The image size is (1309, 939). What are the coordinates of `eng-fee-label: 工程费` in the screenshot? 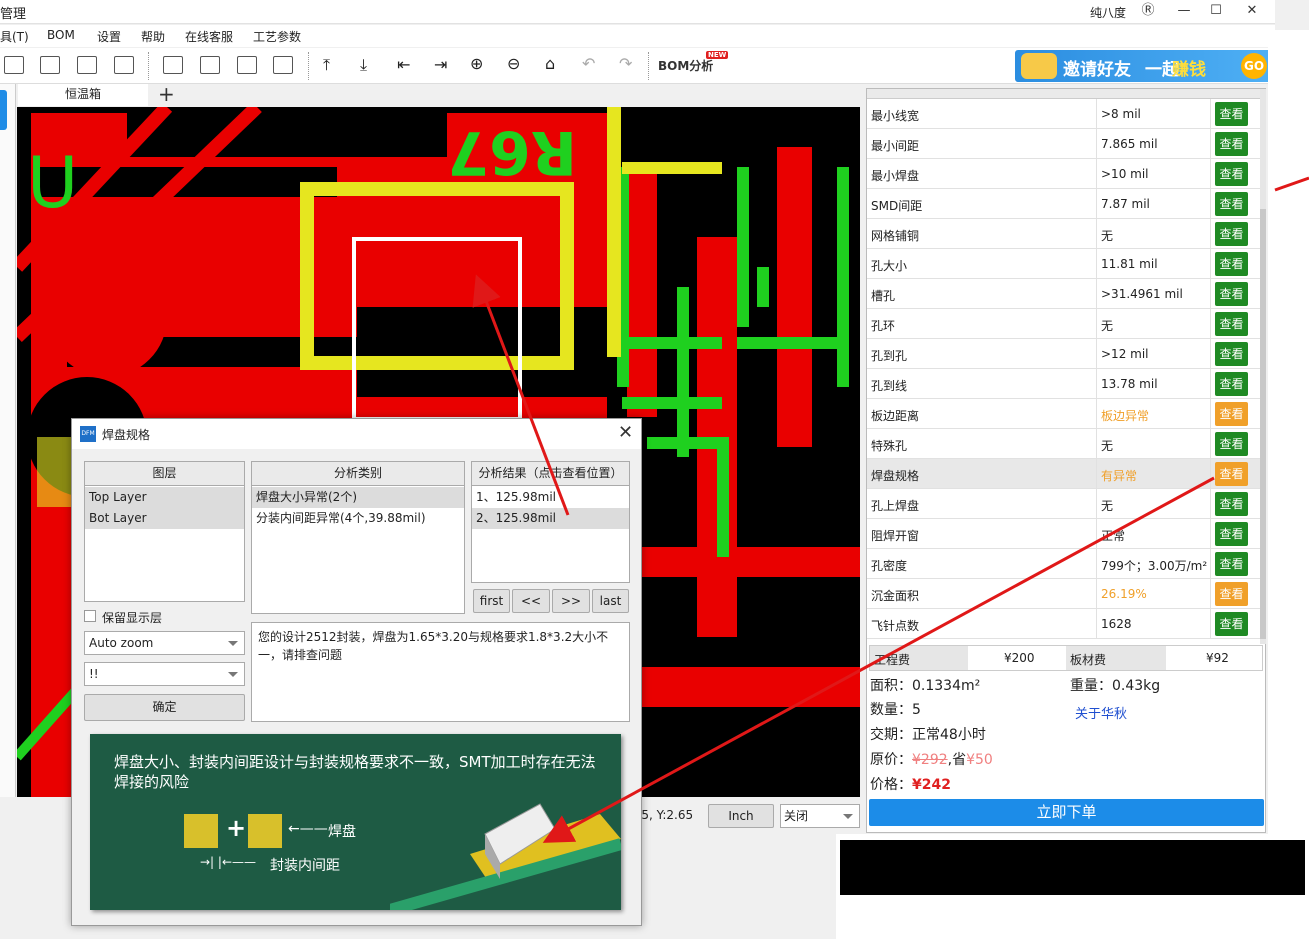 It's located at (892, 660).